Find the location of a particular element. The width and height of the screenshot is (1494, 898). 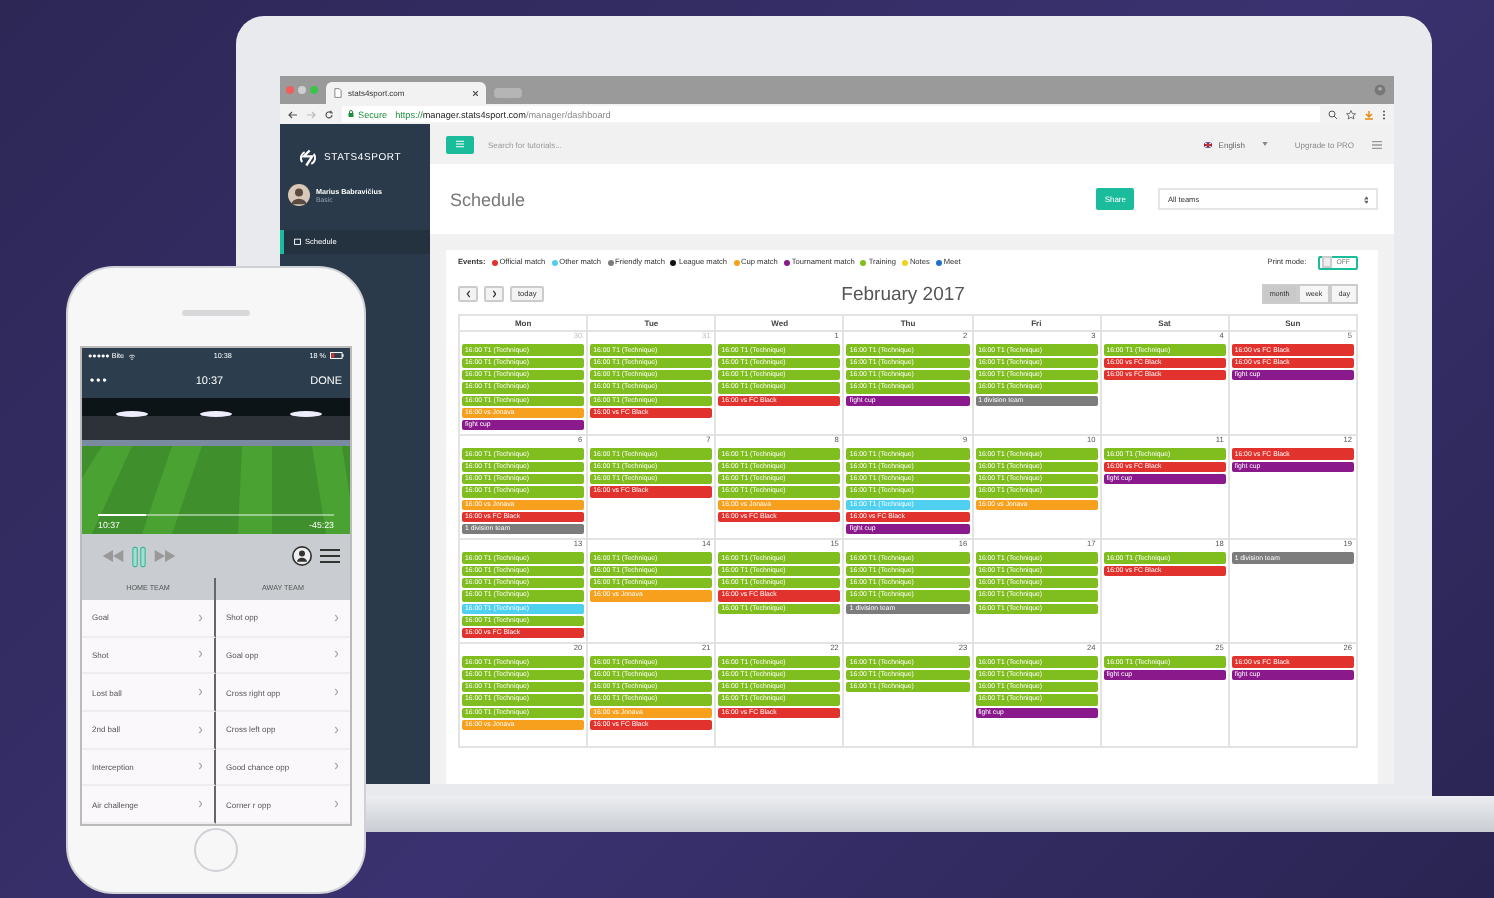

menu-button is located at coordinates (460, 144).